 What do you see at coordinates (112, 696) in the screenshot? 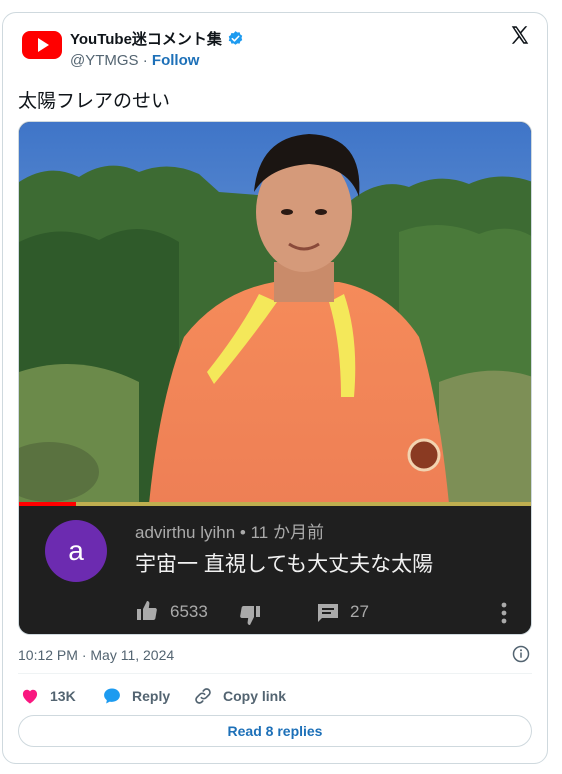
I see `reply-bubble-icon` at bounding box center [112, 696].